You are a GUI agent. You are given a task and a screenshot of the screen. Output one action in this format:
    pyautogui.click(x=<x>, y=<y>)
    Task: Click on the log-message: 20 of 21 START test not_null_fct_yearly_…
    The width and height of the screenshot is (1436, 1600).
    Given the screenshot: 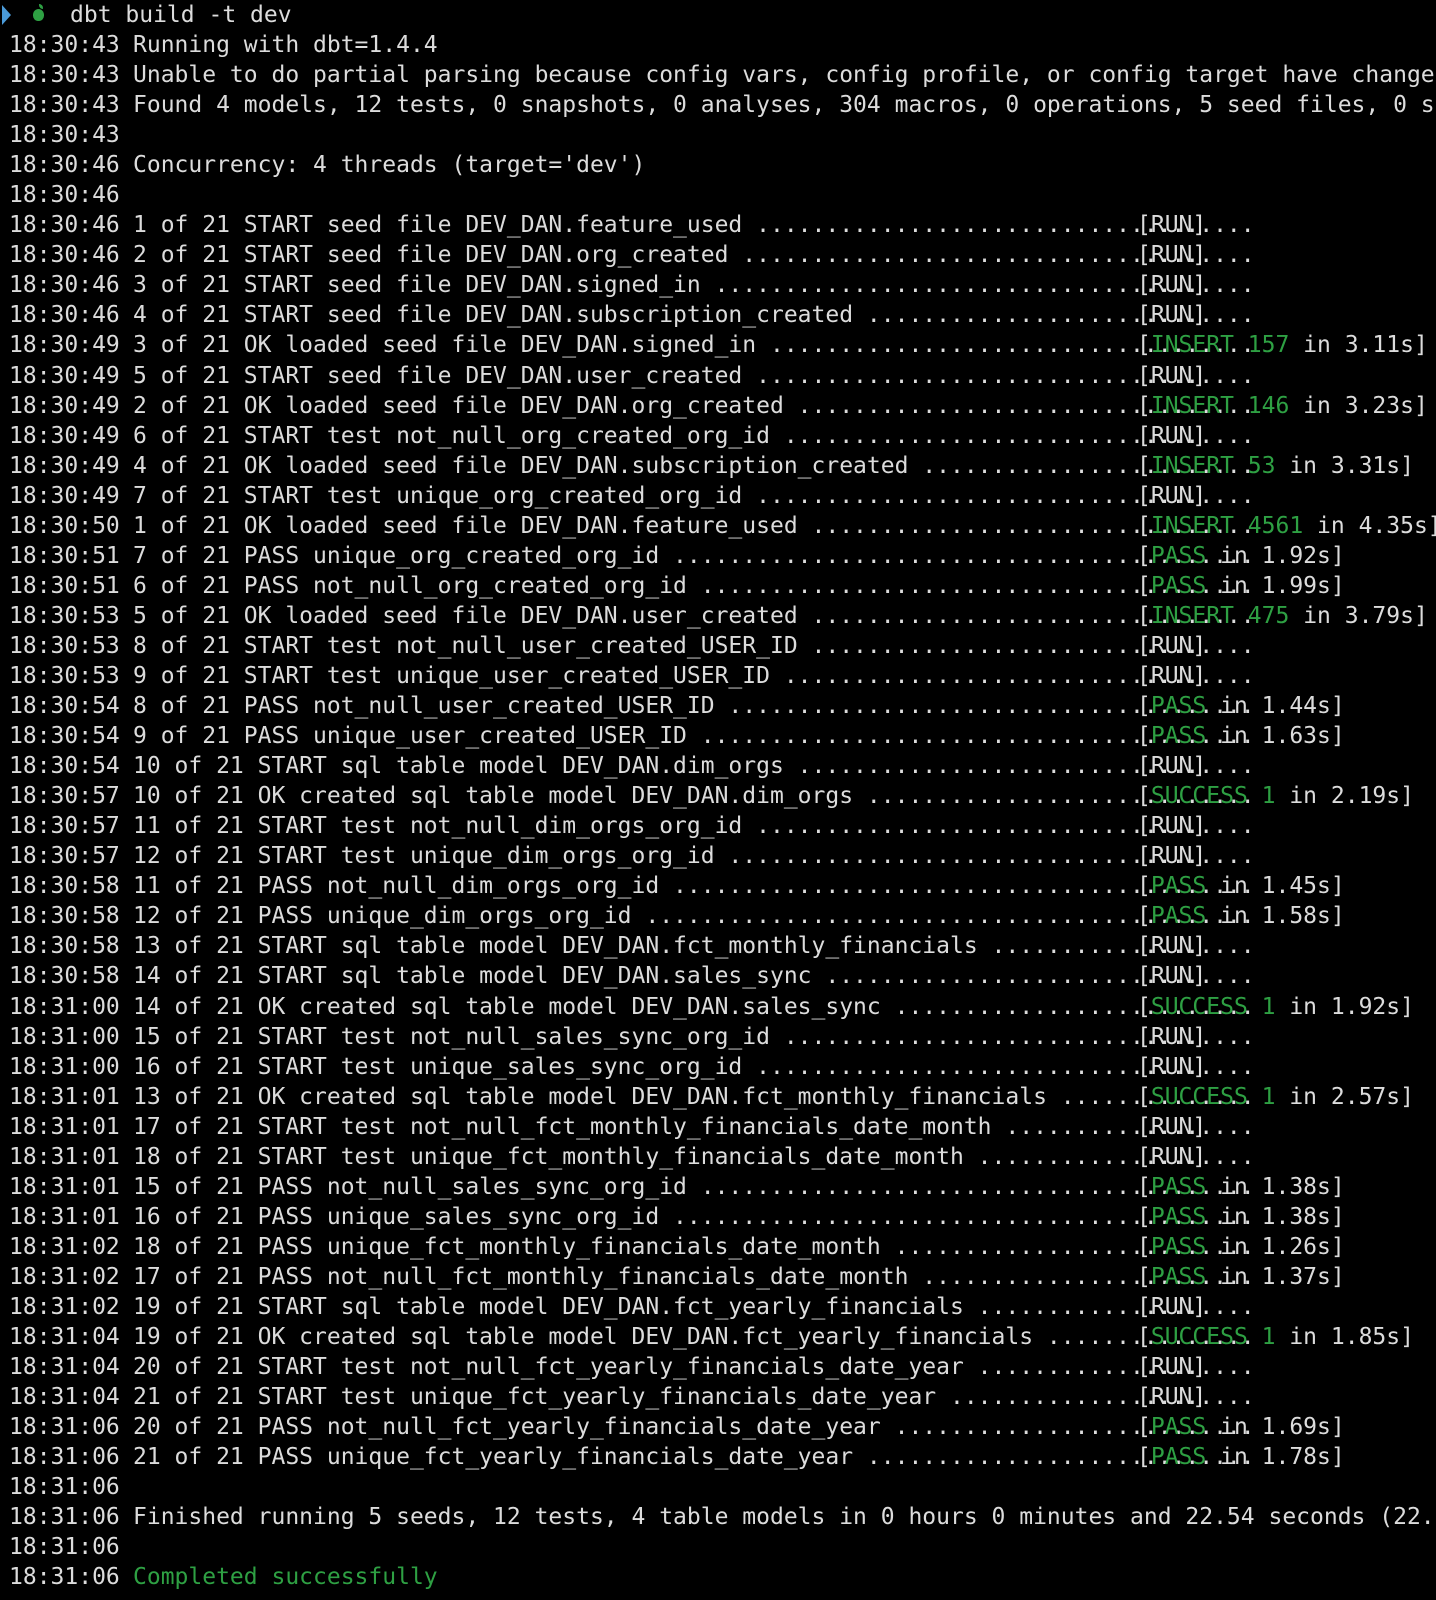 What is the action you would take?
    pyautogui.click(x=694, y=1367)
    